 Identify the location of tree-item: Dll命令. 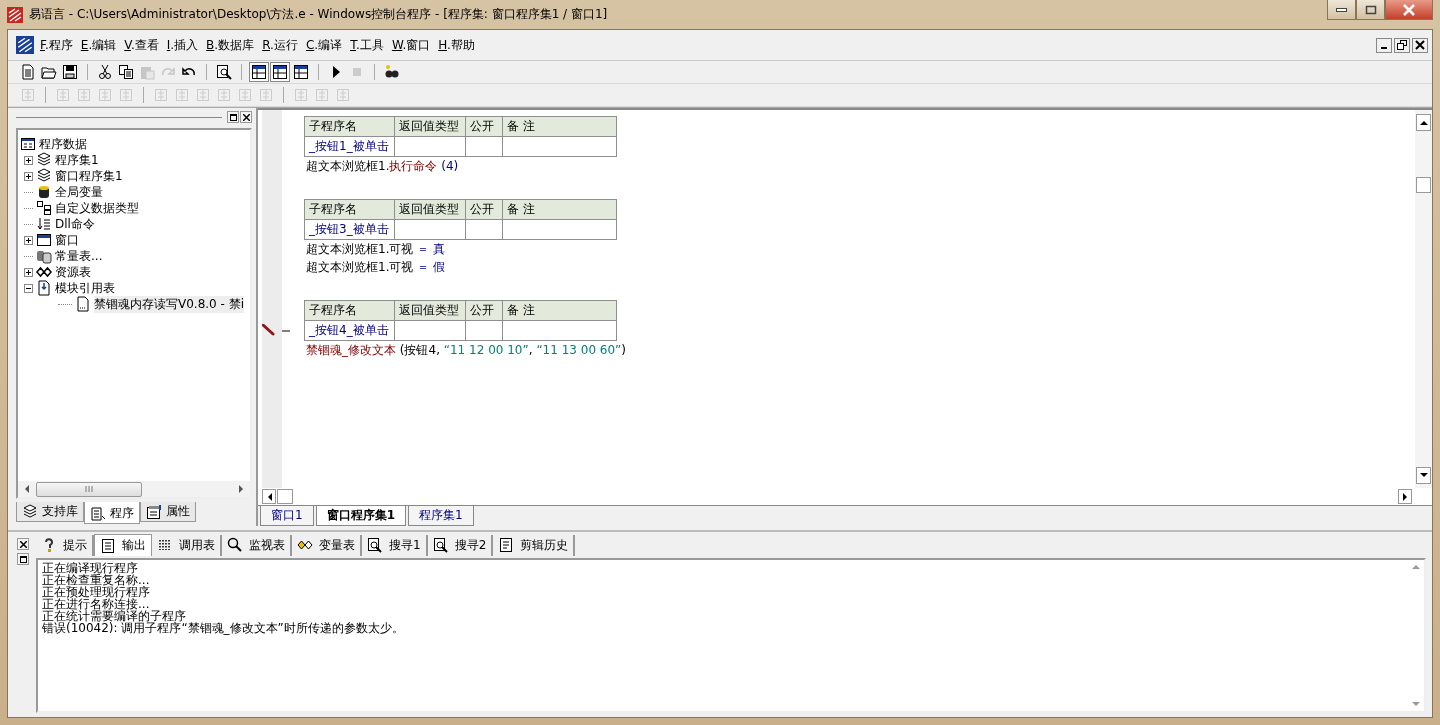
(75, 224).